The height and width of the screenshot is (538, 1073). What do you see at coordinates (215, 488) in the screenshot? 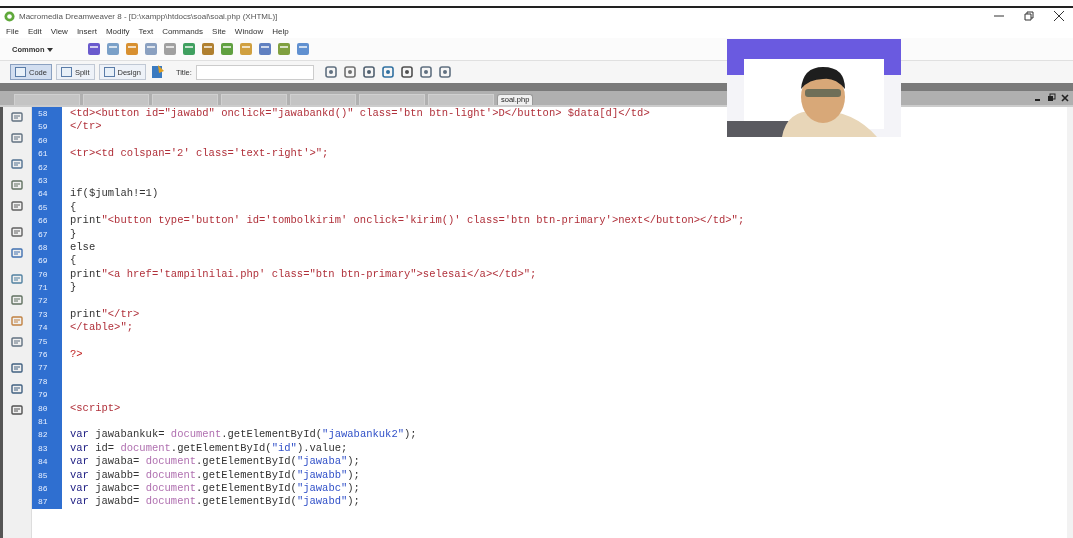
I see `code-line: var jawabc= document.getElementById("jawabc");` at bounding box center [215, 488].